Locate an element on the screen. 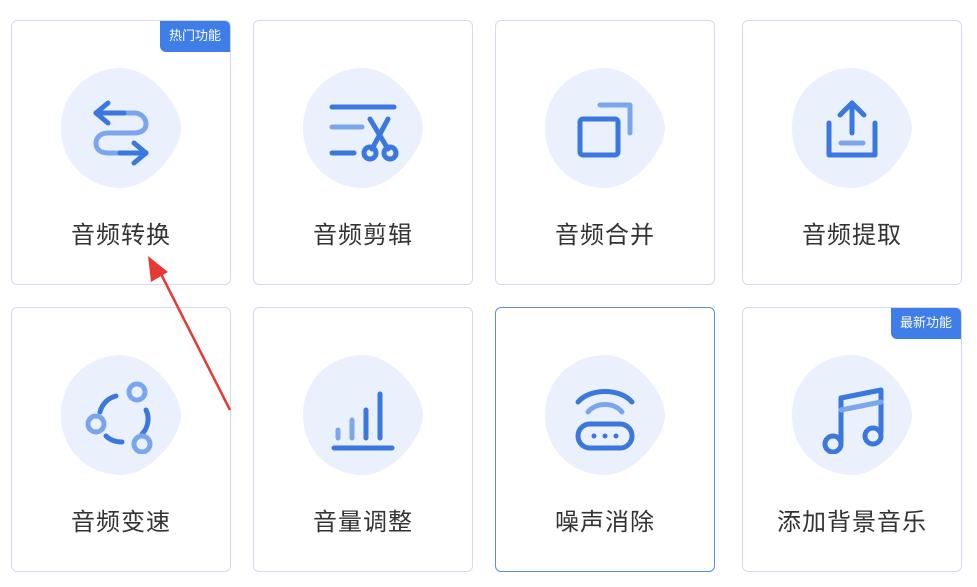 This screenshot has width=977, height=587. card-add-bgm: 添加背景音乐 最新功能 is located at coordinates (852, 439).